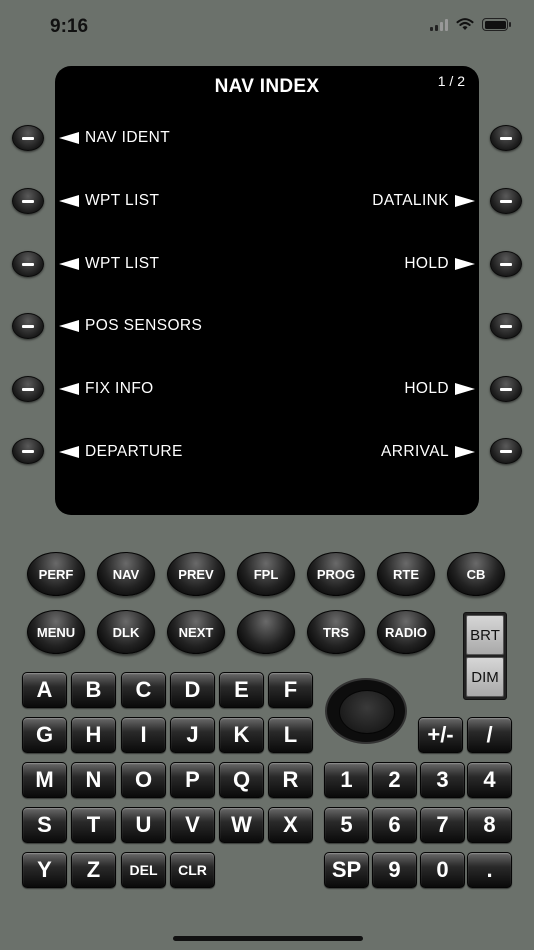 This screenshot has height=950, width=534. I want to click on page-title: NAV INDEX, so click(267, 86).